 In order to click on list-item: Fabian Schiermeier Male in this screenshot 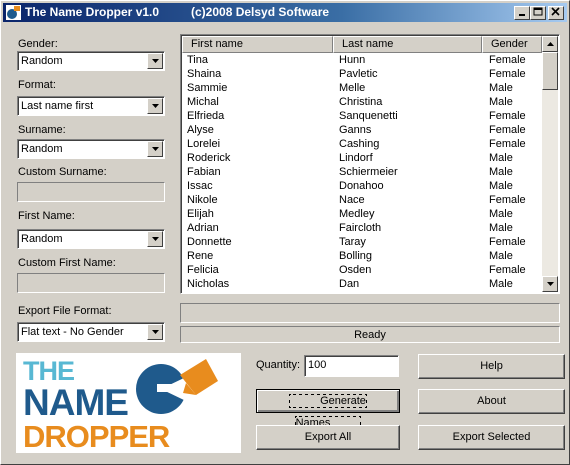, I will do `click(362, 172)`.